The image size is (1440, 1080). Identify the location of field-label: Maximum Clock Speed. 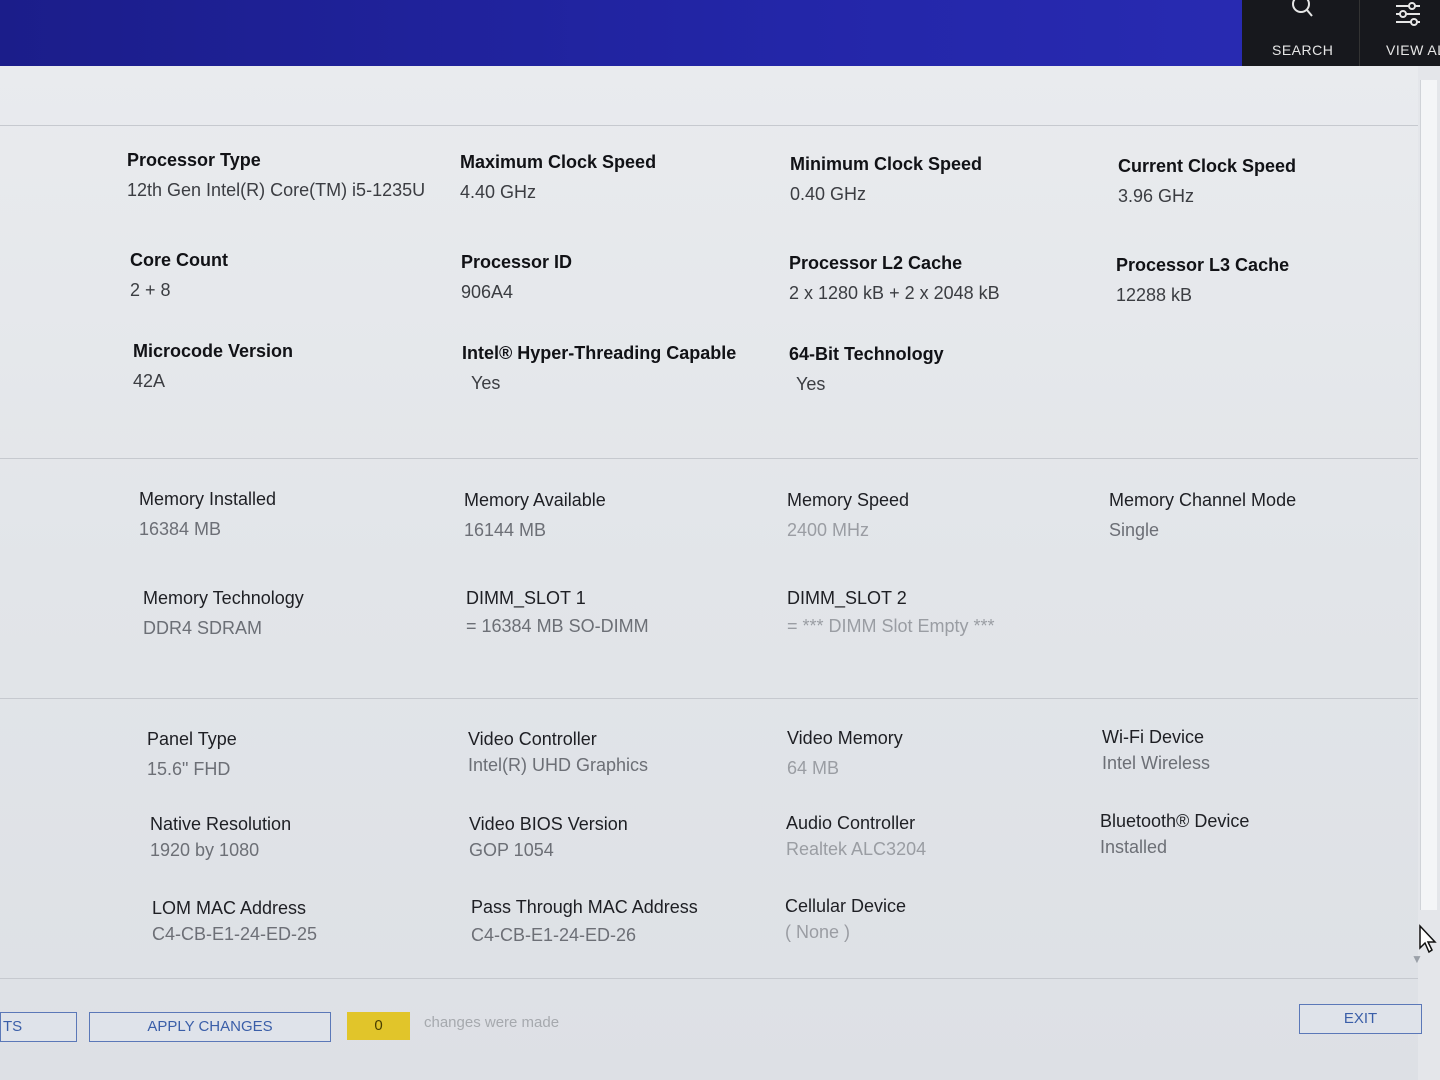
(558, 162).